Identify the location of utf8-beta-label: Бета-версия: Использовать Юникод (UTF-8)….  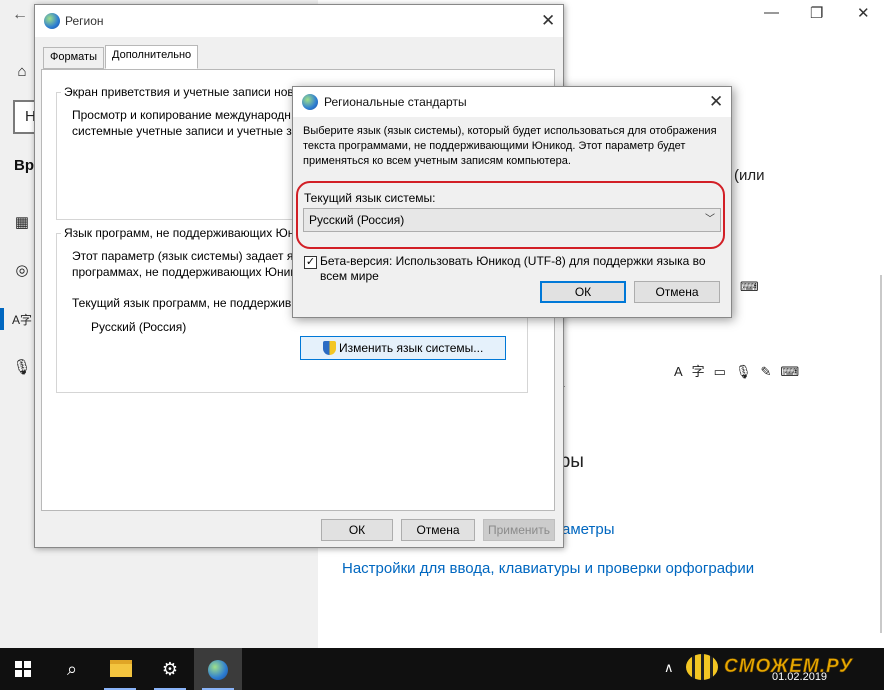
(522, 269).